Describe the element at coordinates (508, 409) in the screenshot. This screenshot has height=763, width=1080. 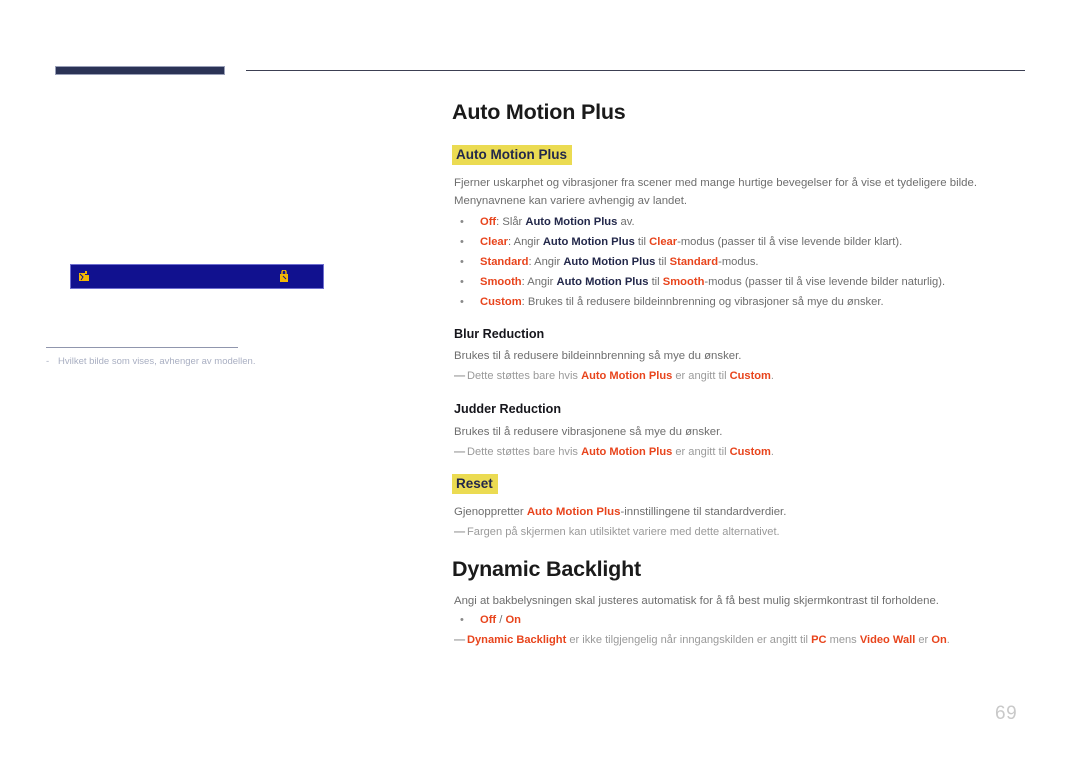
I see `subheading-judder-reduction: Judder Reduction` at that location.